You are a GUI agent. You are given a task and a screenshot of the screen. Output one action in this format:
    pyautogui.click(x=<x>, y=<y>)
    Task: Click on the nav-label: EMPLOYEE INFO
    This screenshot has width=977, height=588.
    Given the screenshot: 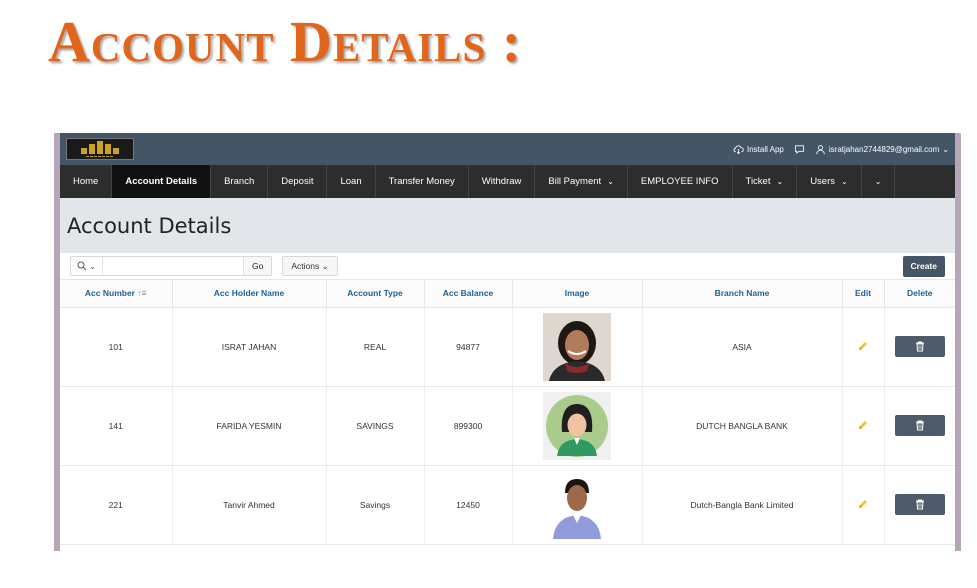 What is the action you would take?
    pyautogui.click(x=679, y=181)
    